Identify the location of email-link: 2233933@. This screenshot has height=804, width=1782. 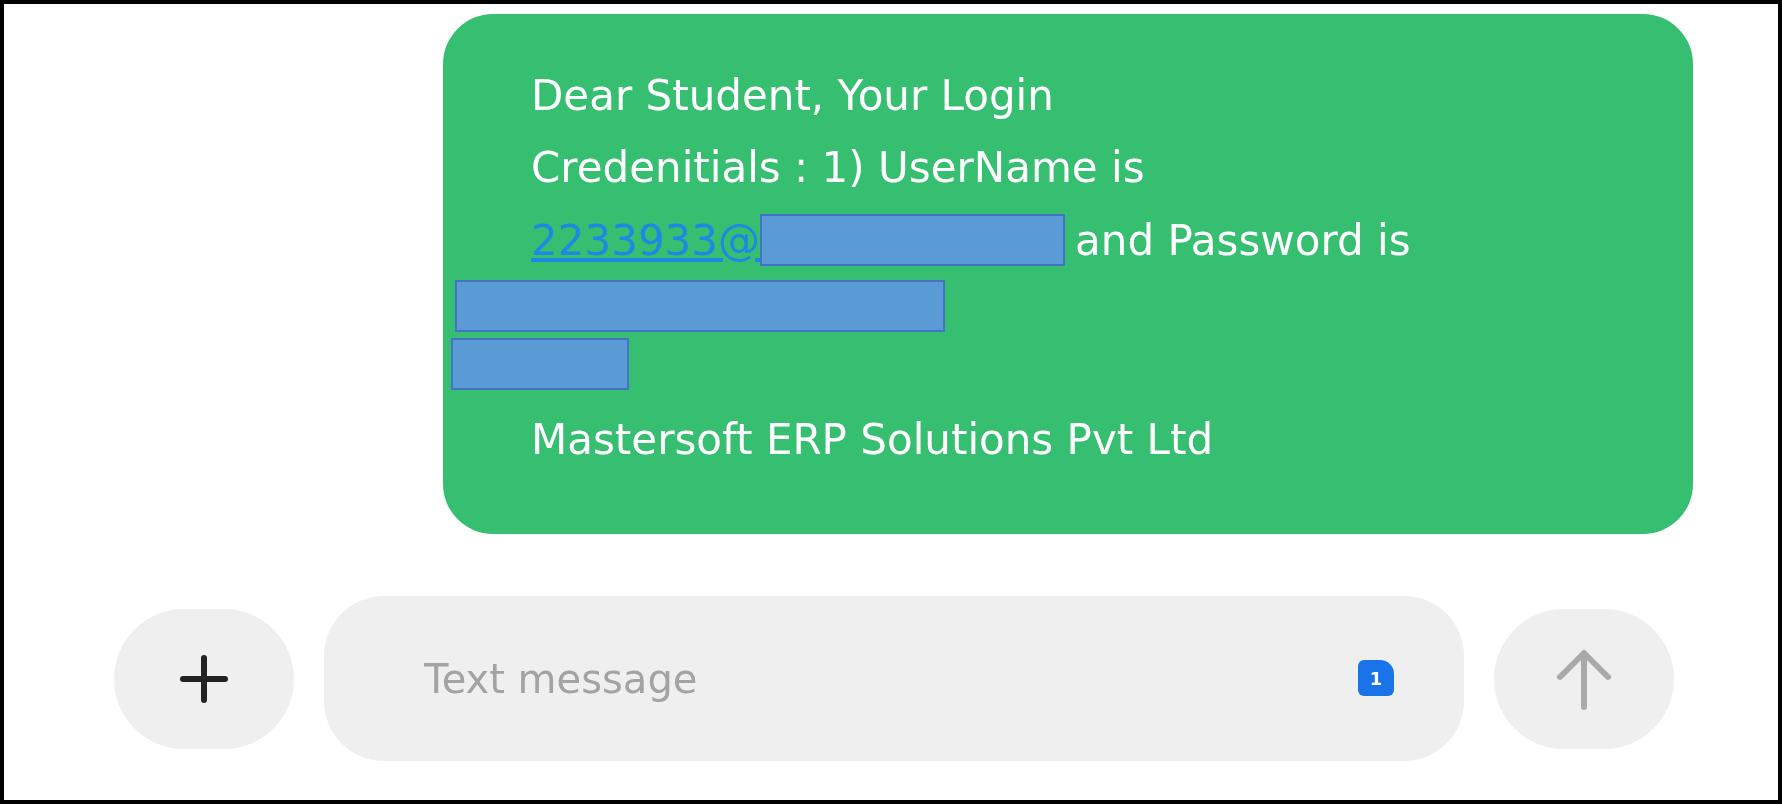
(646, 240).